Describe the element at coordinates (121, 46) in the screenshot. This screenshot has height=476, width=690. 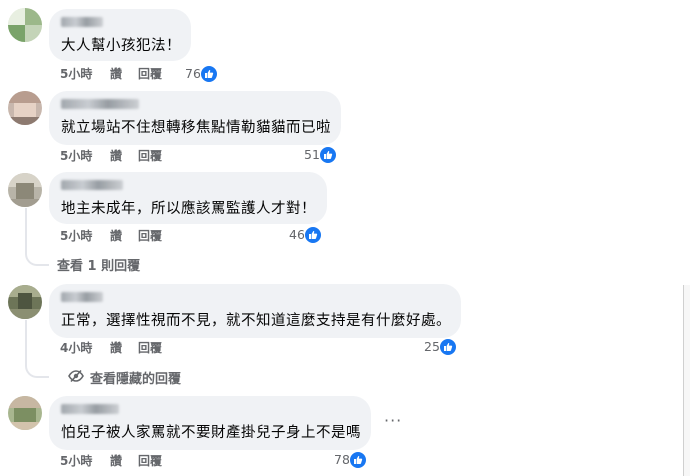
I see `comment-text: 大人幫小孩犯法！` at that location.